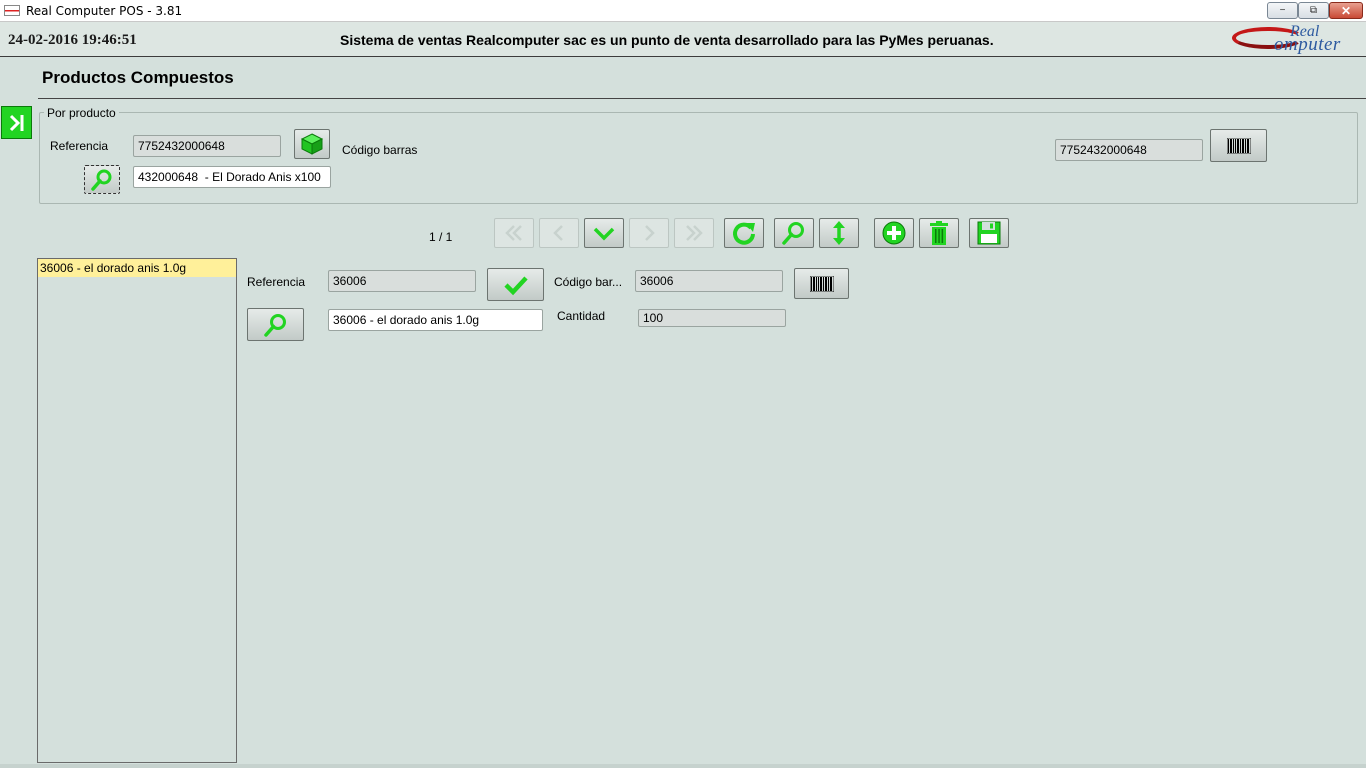 Image resolution: width=1366 pixels, height=768 pixels. I want to click on window-titlebar: Real Computer POS - 3.81 − ⧉ ✕, so click(683, 11).